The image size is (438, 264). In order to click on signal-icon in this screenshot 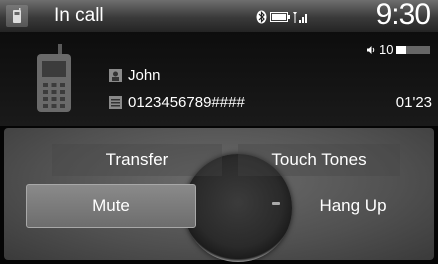, I will do `click(300, 17)`.